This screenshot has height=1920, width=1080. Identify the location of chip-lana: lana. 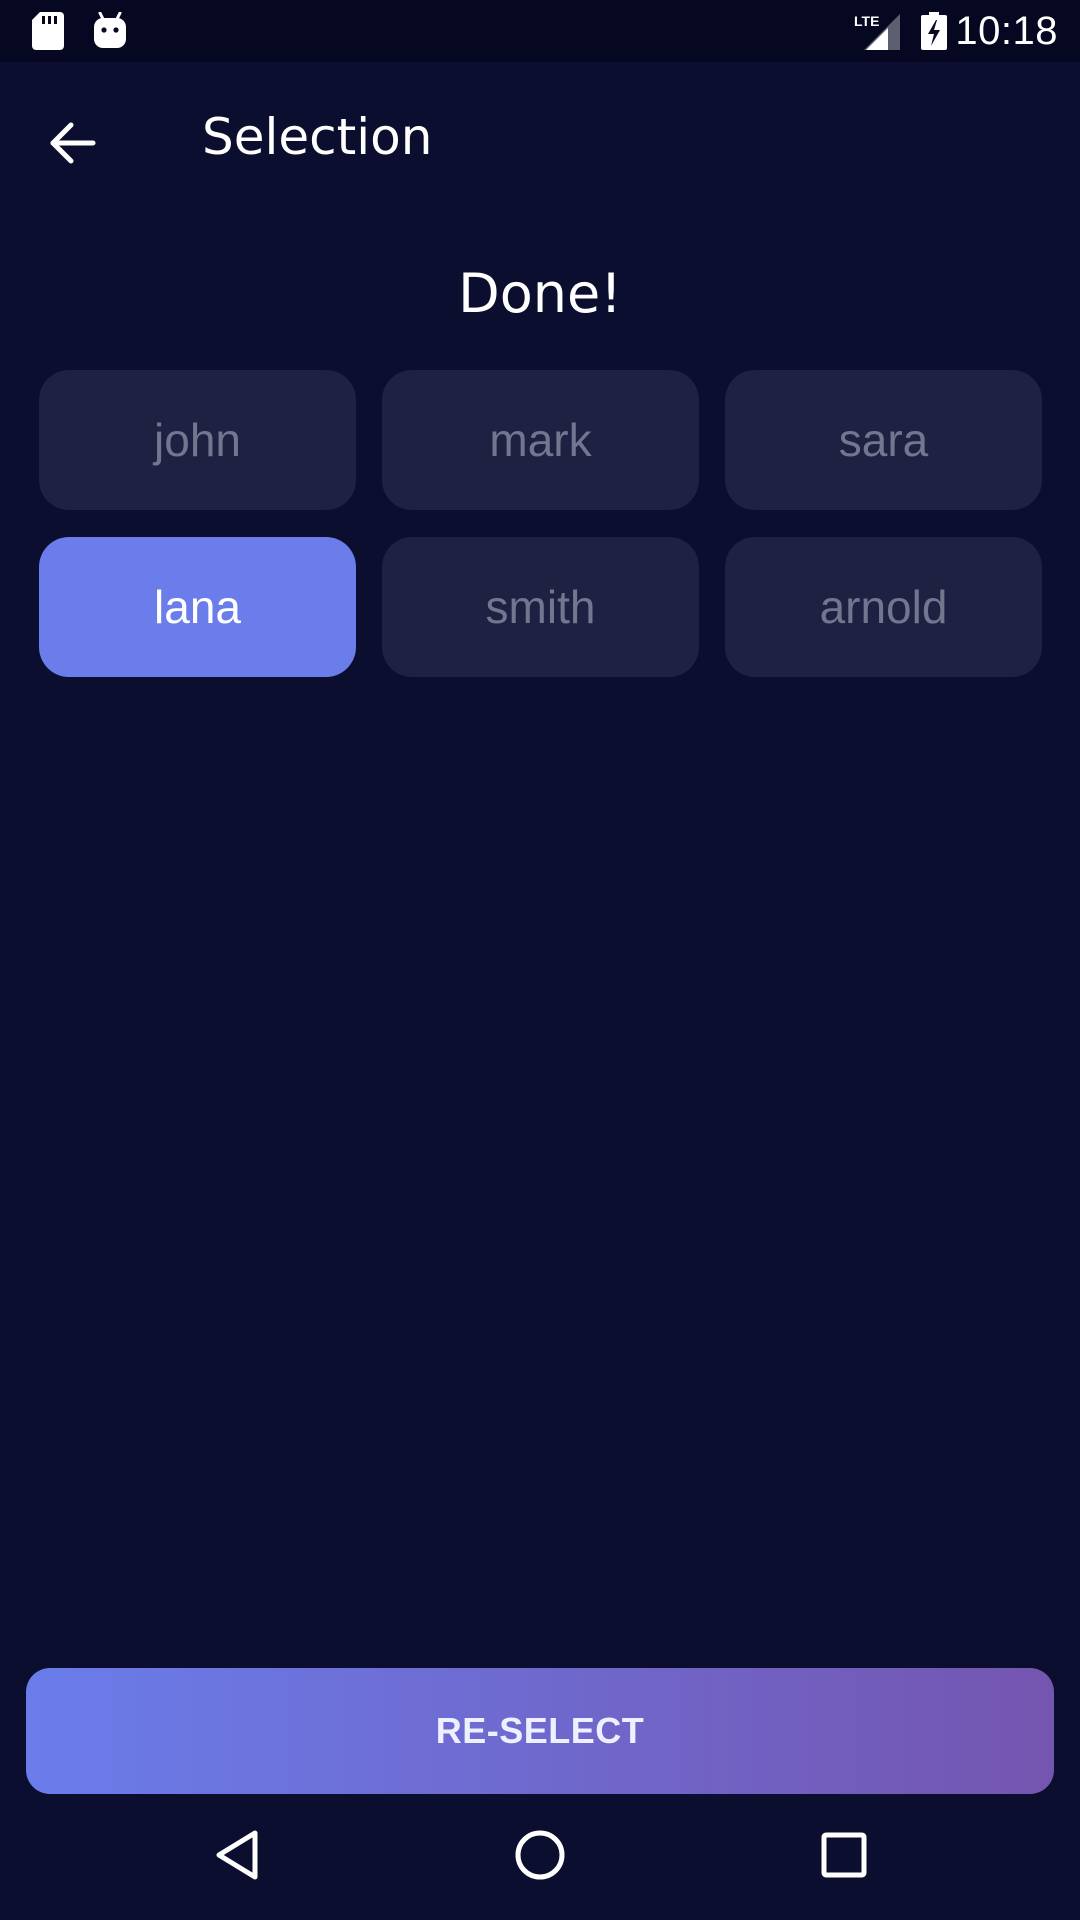
(197, 607).